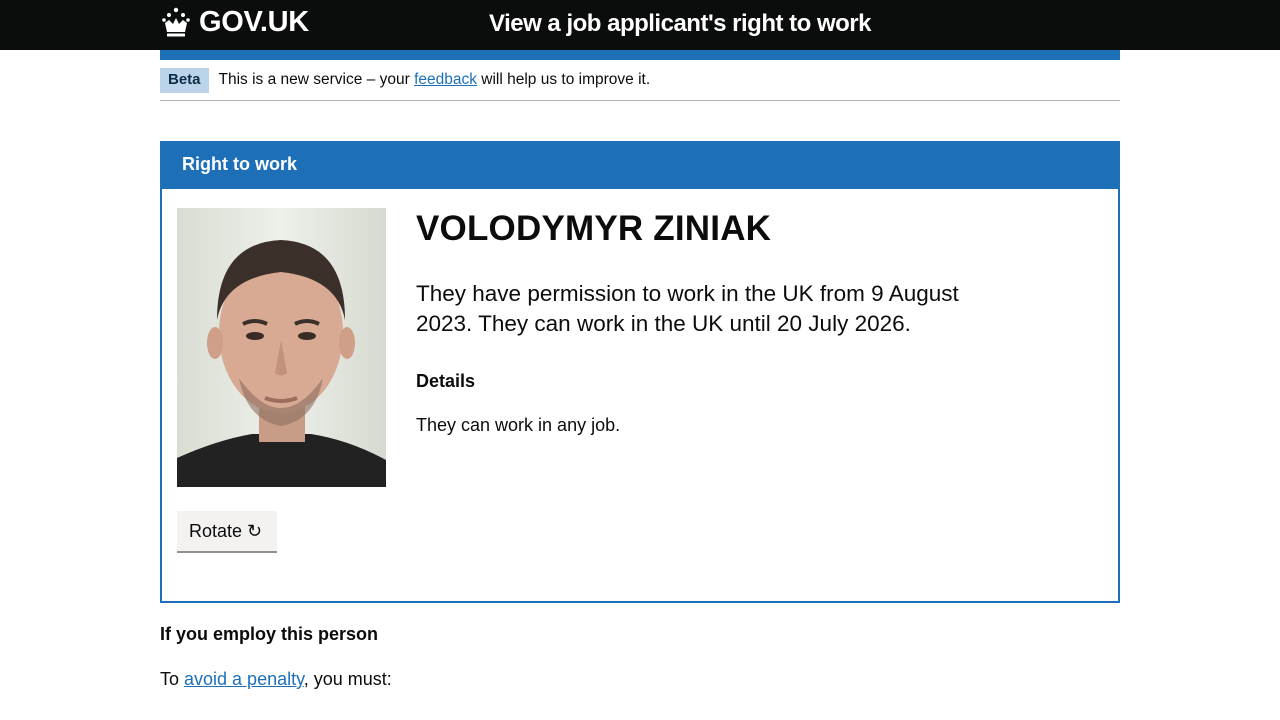  What do you see at coordinates (446, 381) in the screenshot?
I see `details-heading: Details` at bounding box center [446, 381].